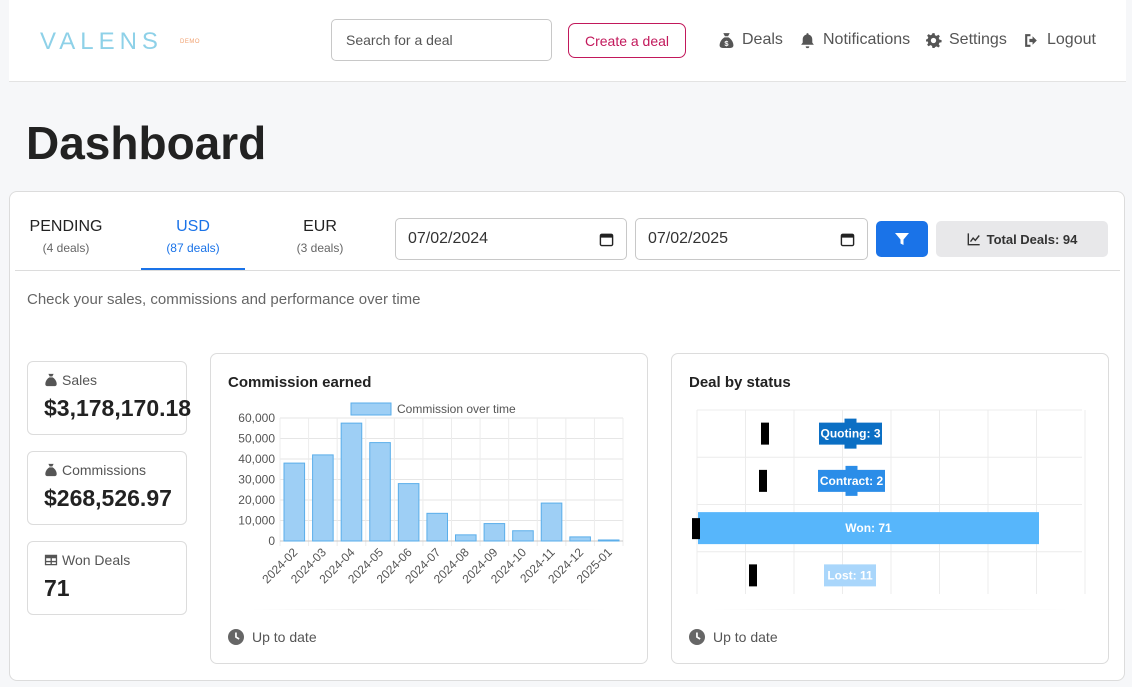 The width and height of the screenshot is (1132, 687). I want to click on total-deals-button: Total Deals: 94, so click(1022, 239).